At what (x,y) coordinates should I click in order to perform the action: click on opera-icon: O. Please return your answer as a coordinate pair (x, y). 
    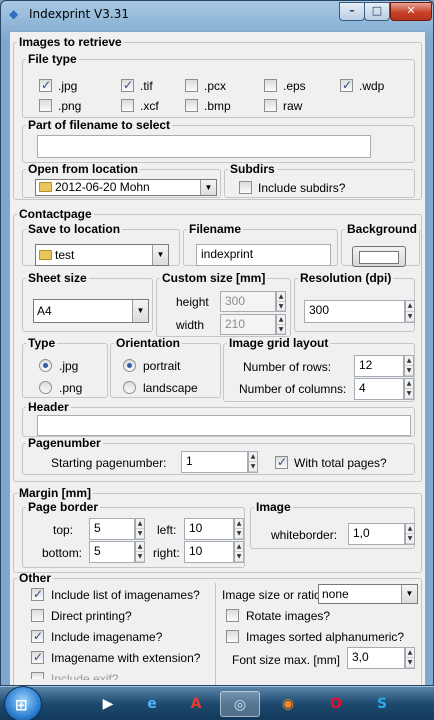
    Looking at the image, I should click on (336, 704).